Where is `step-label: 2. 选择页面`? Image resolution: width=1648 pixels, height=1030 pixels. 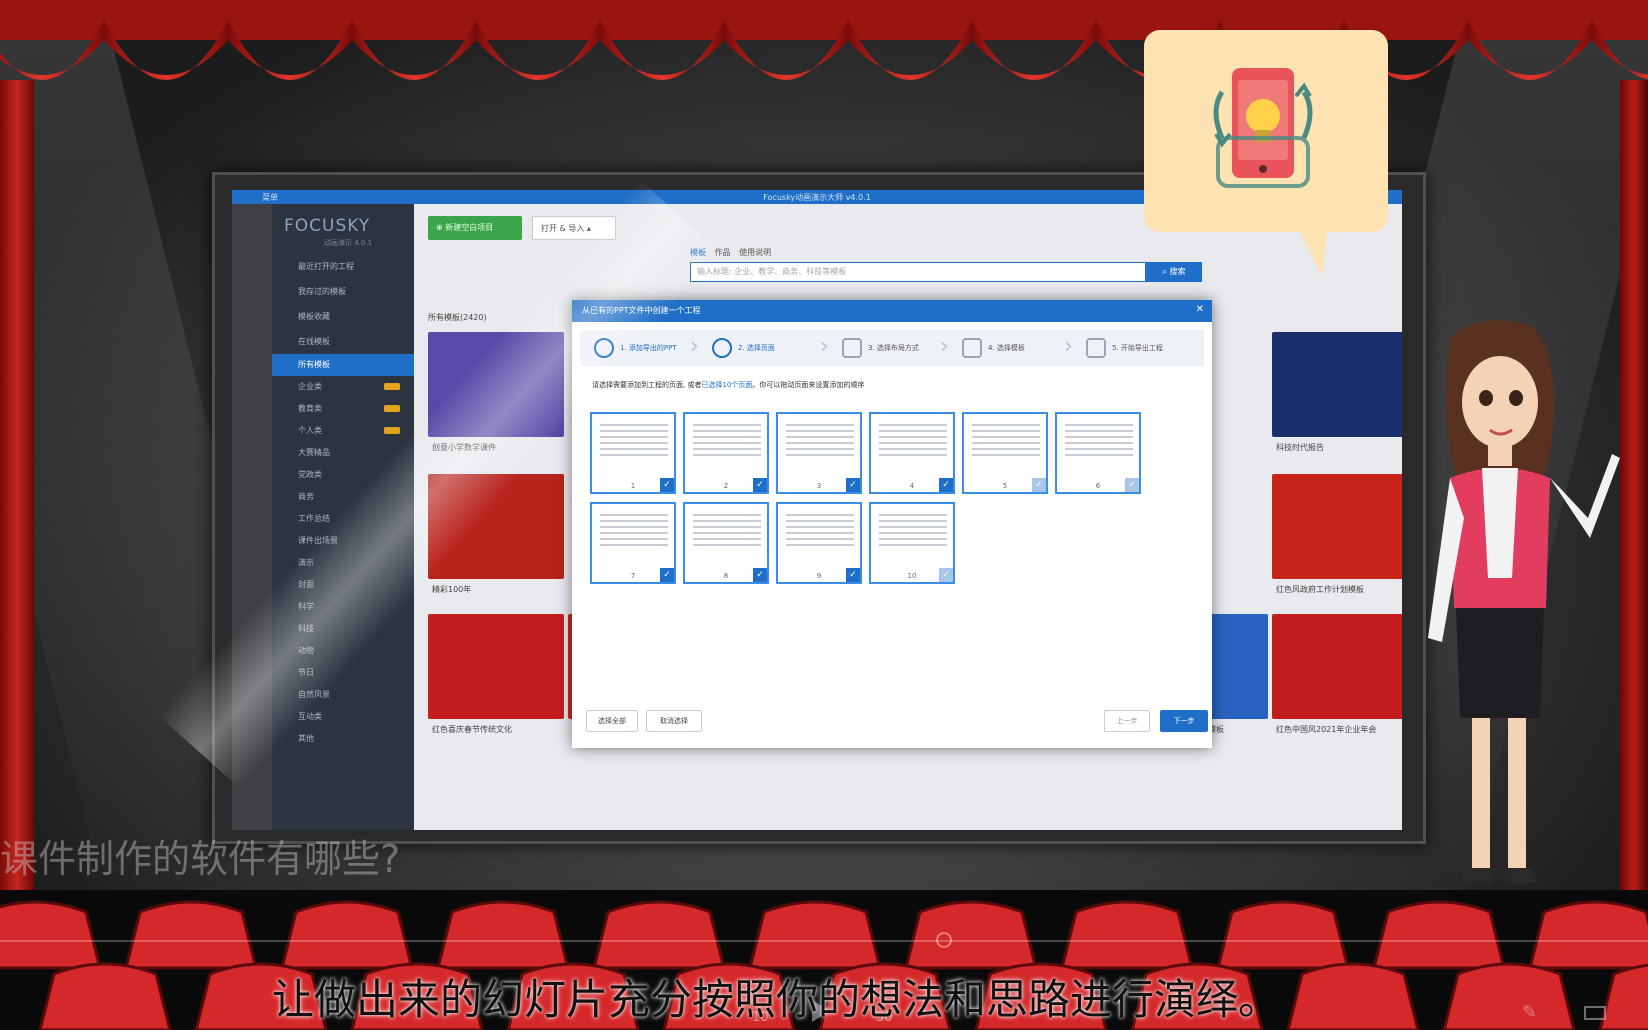 step-label: 2. 选择页面 is located at coordinates (756, 348).